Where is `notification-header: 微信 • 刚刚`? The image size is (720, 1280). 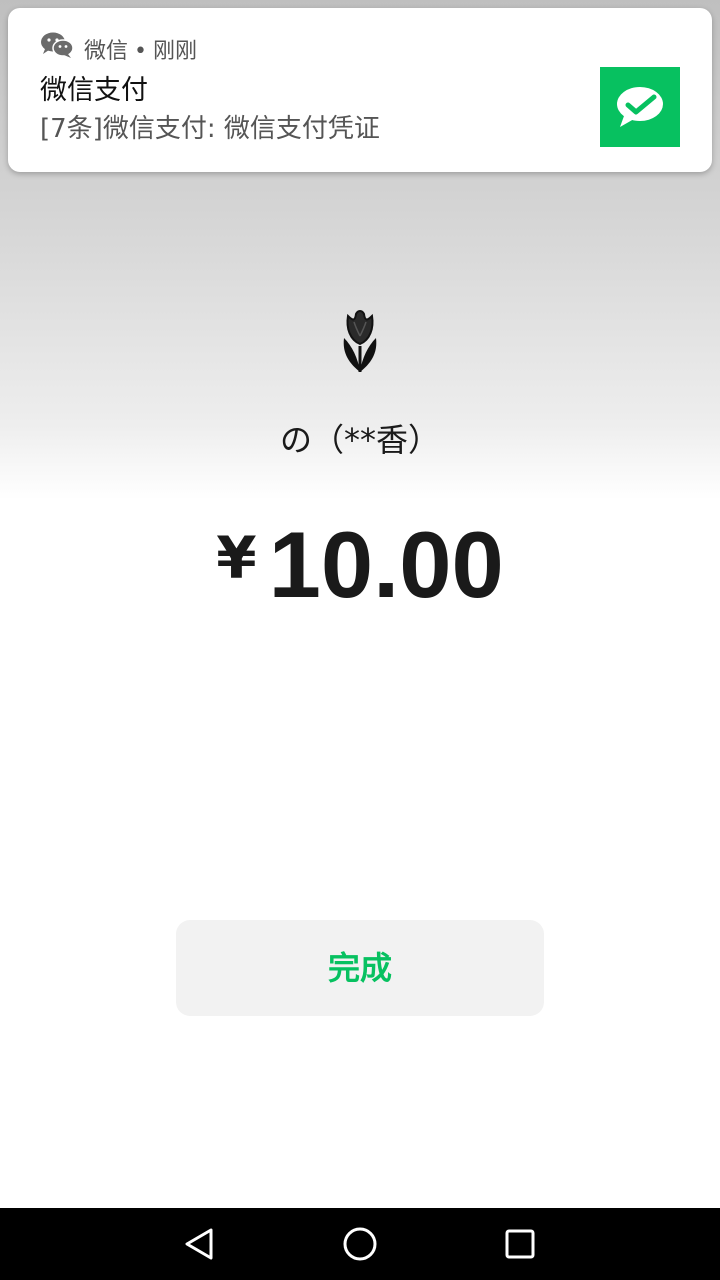 notification-header: 微信 • 刚刚 is located at coordinates (140, 52).